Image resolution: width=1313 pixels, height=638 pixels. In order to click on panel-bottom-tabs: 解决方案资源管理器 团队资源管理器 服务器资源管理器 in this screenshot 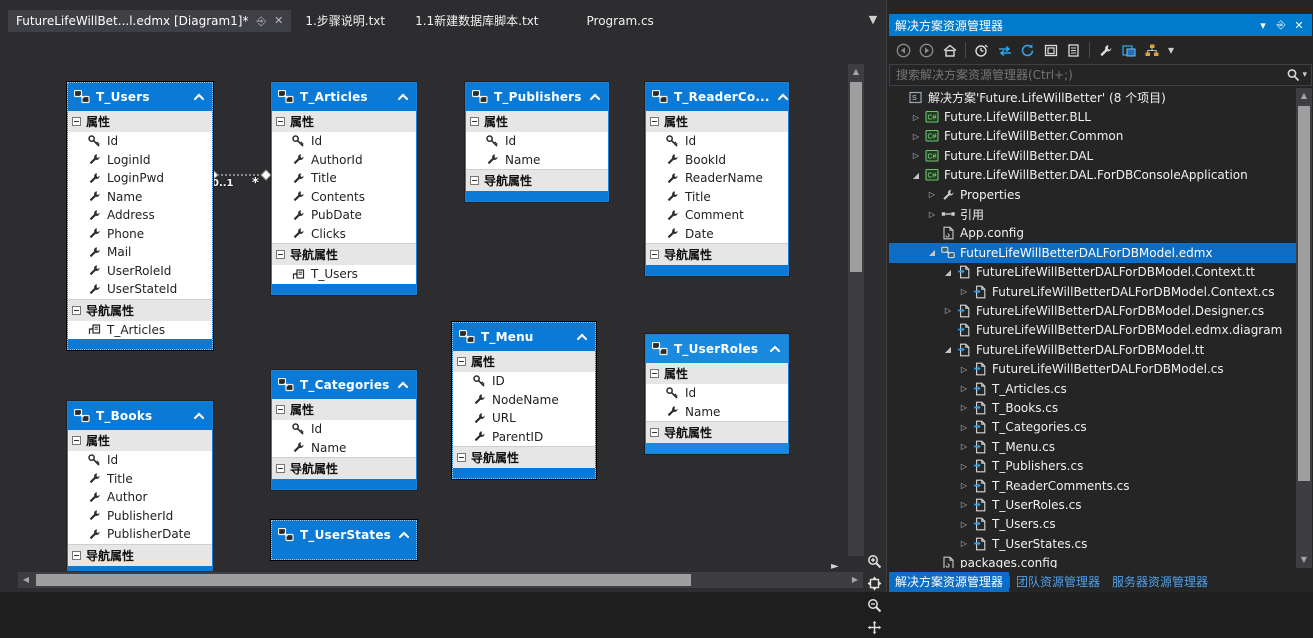, I will do `click(1100, 582)`.